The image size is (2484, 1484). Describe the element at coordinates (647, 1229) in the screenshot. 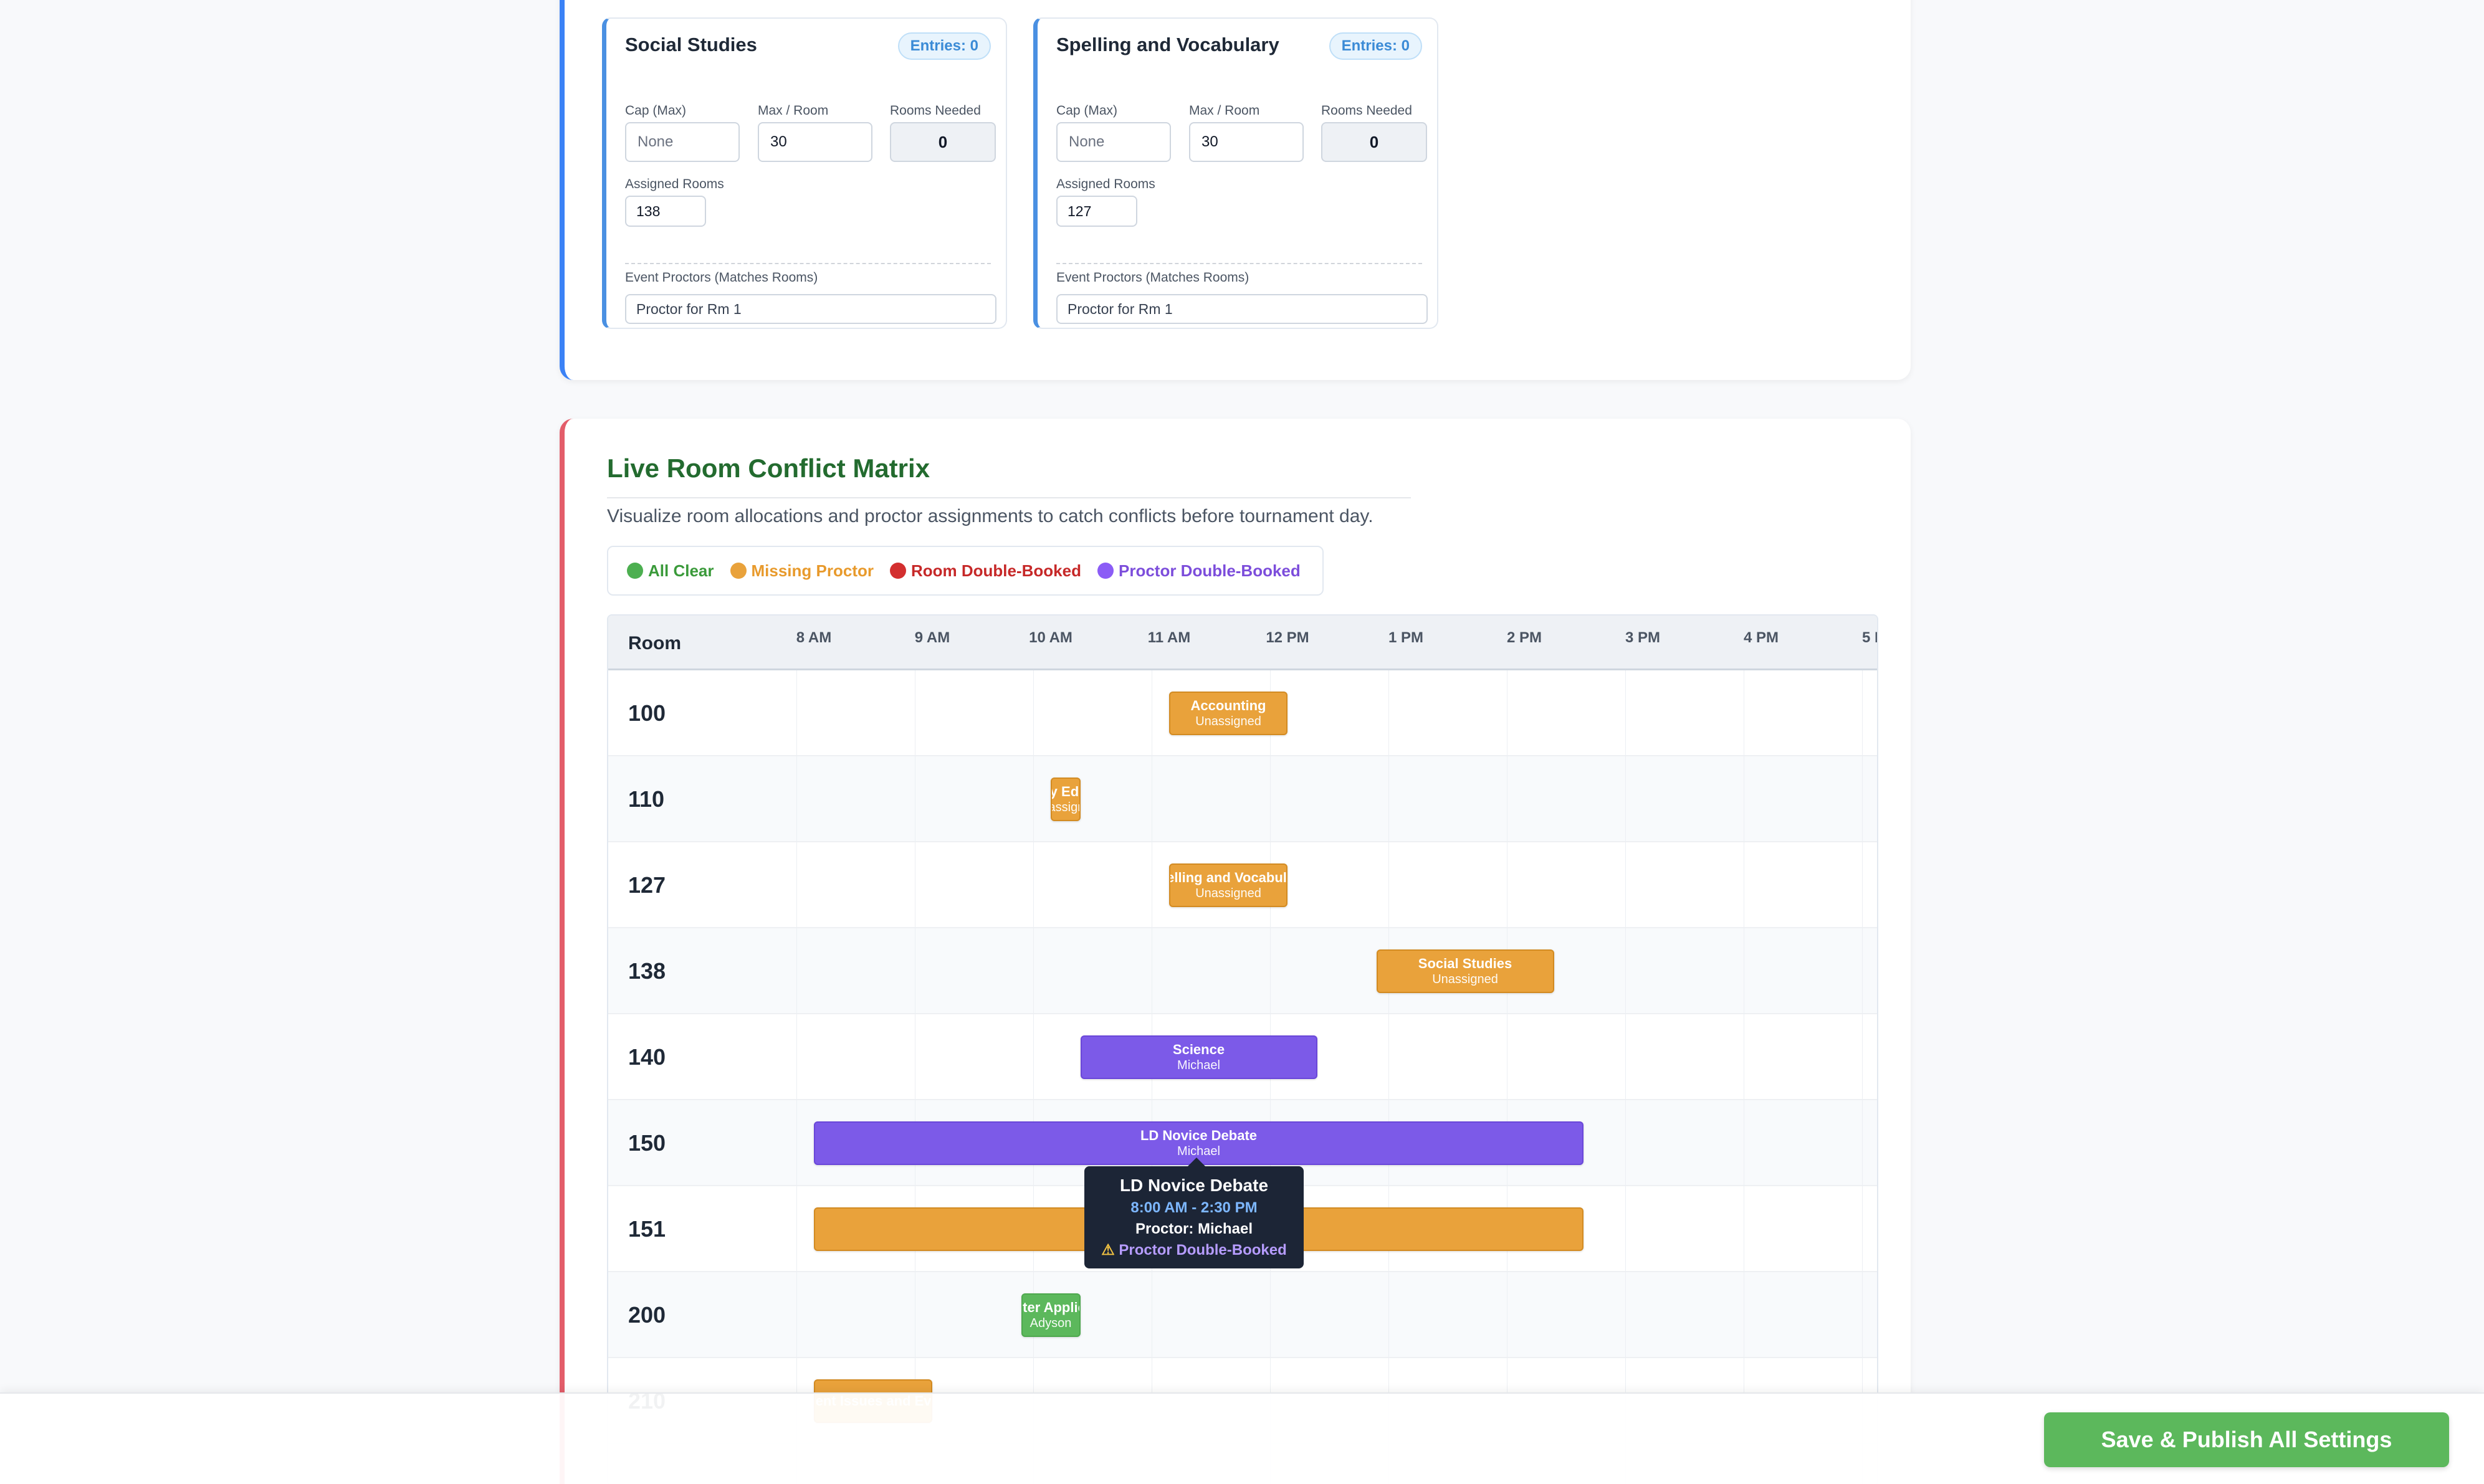

I see `room-number: 151` at that location.